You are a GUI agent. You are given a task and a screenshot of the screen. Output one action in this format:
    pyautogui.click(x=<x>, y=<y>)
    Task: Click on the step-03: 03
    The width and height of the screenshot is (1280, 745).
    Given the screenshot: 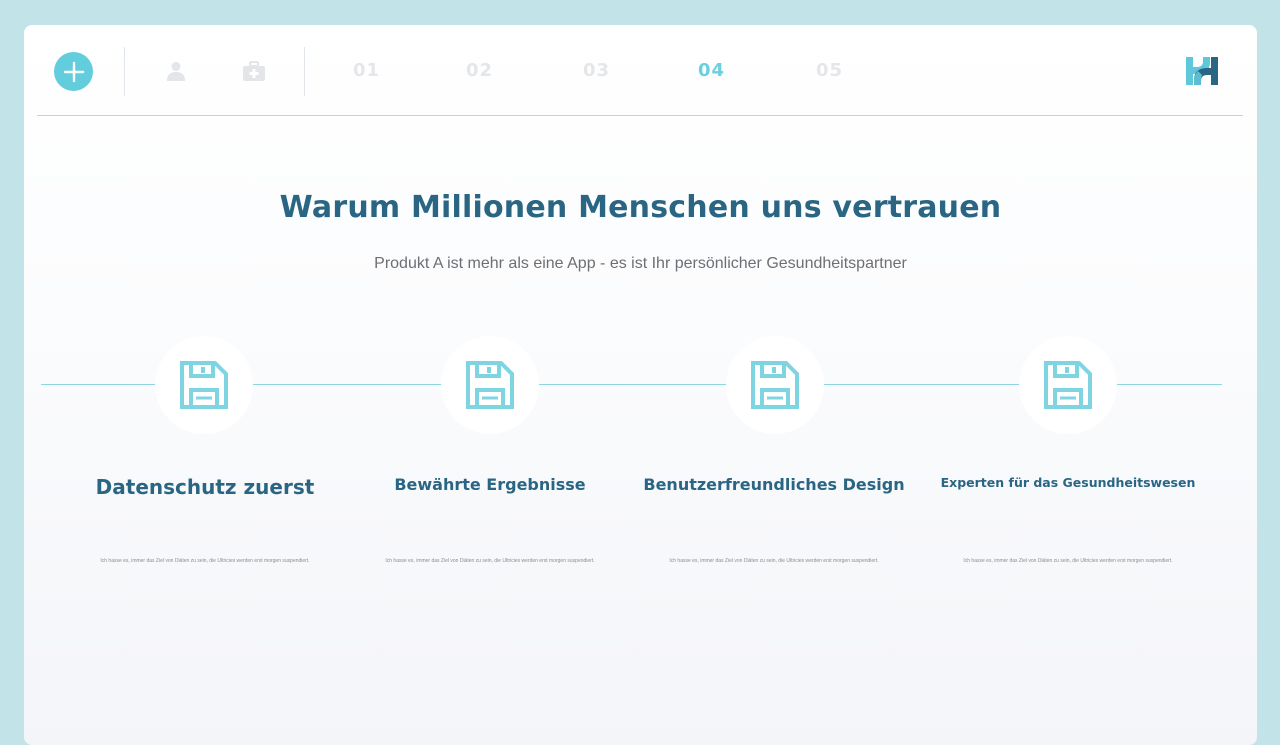 What is the action you would take?
    pyautogui.click(x=596, y=70)
    